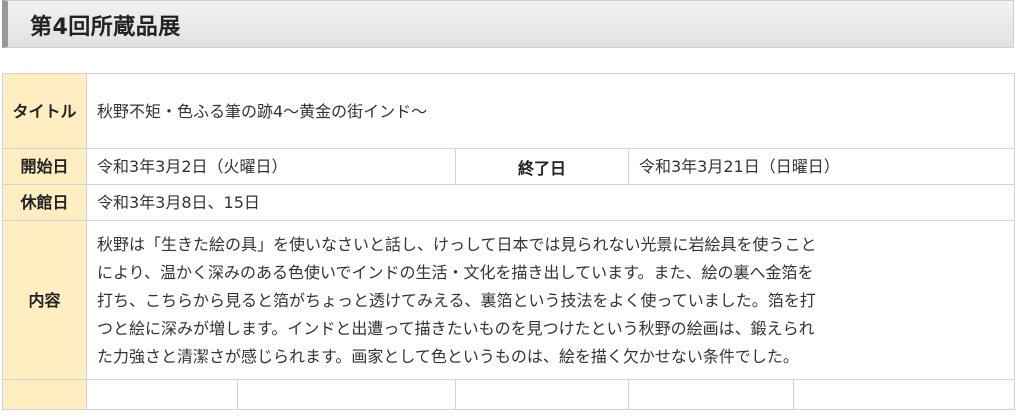  What do you see at coordinates (44, 394) in the screenshot?
I see `partial-row-label` at bounding box center [44, 394].